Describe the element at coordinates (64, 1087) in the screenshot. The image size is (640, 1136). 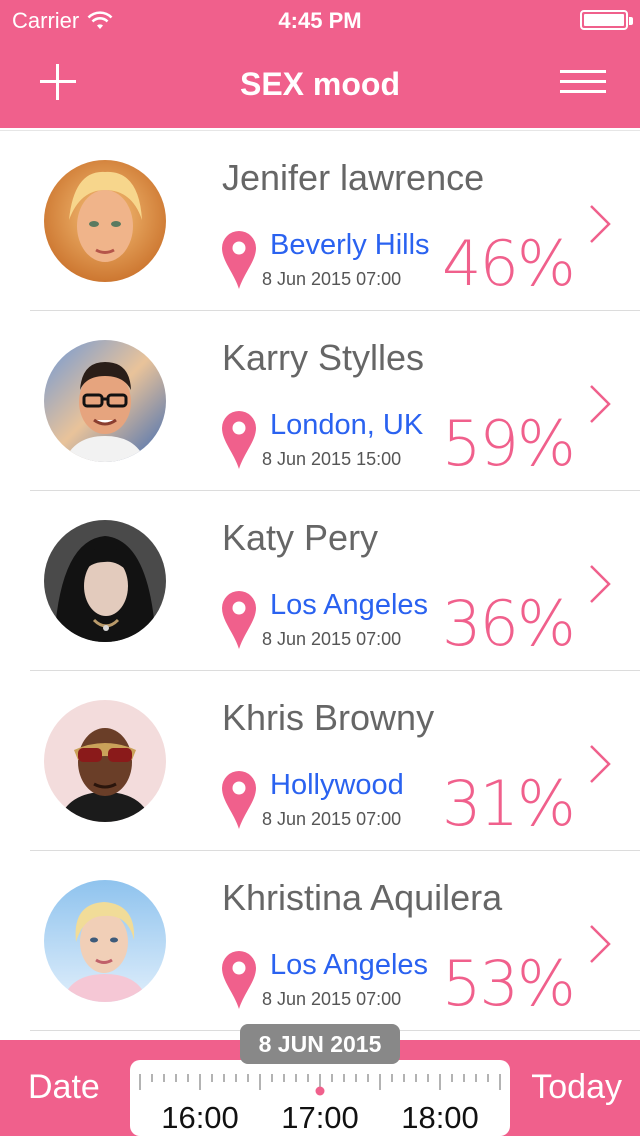
I see `date-button: Date` at that location.